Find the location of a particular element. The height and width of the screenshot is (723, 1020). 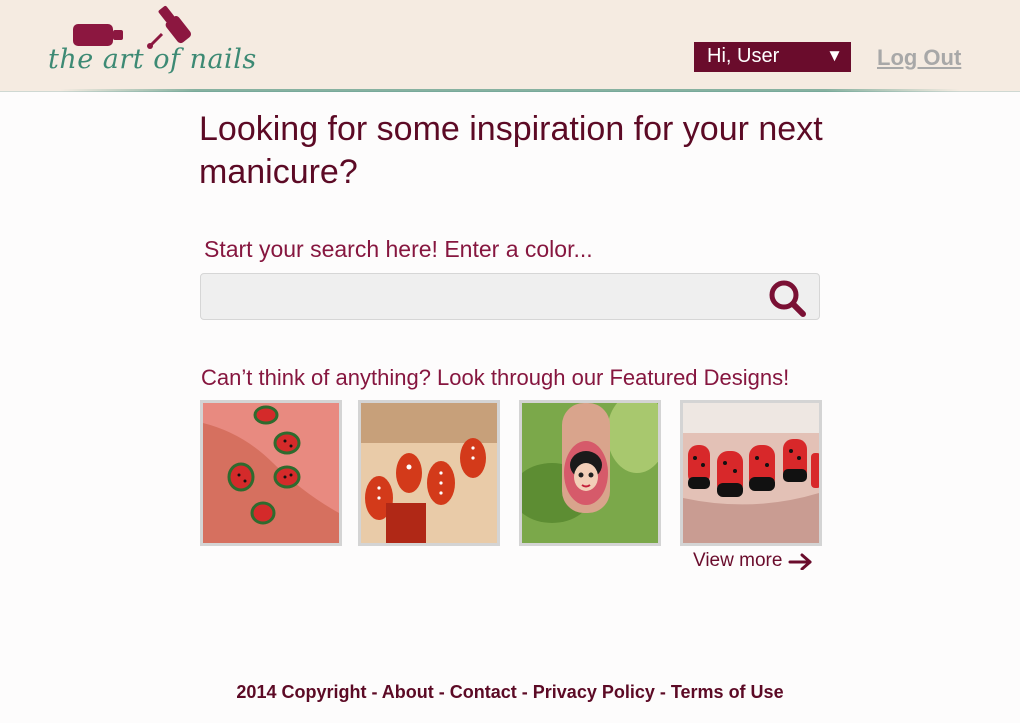

user-menu-dropdown: Hi, User ▼ is located at coordinates (772, 57).